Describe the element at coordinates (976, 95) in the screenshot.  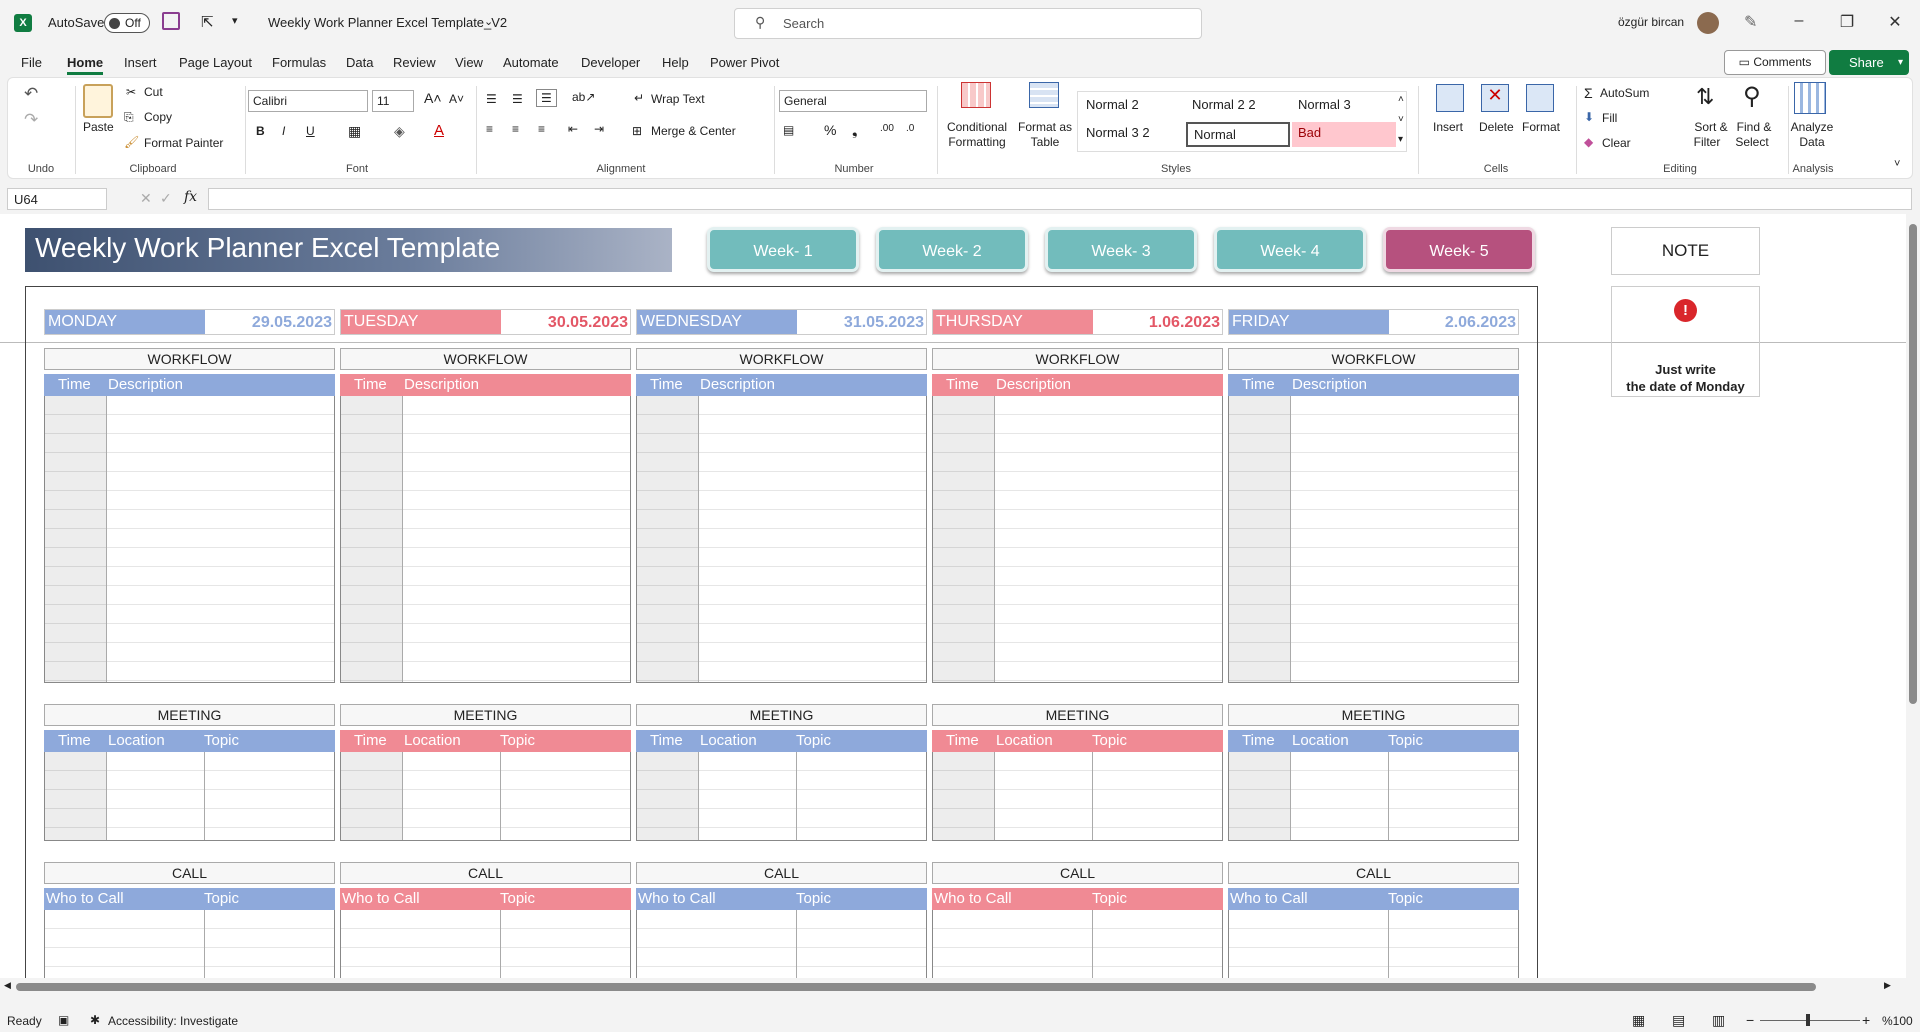
I see `conditional-formatting-icon` at that location.